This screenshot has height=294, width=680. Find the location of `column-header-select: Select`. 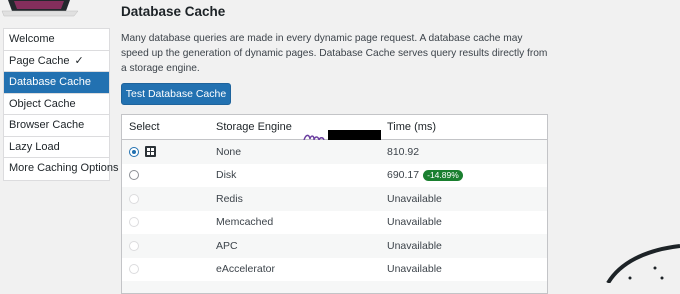

column-header-select: Select is located at coordinates (144, 127).